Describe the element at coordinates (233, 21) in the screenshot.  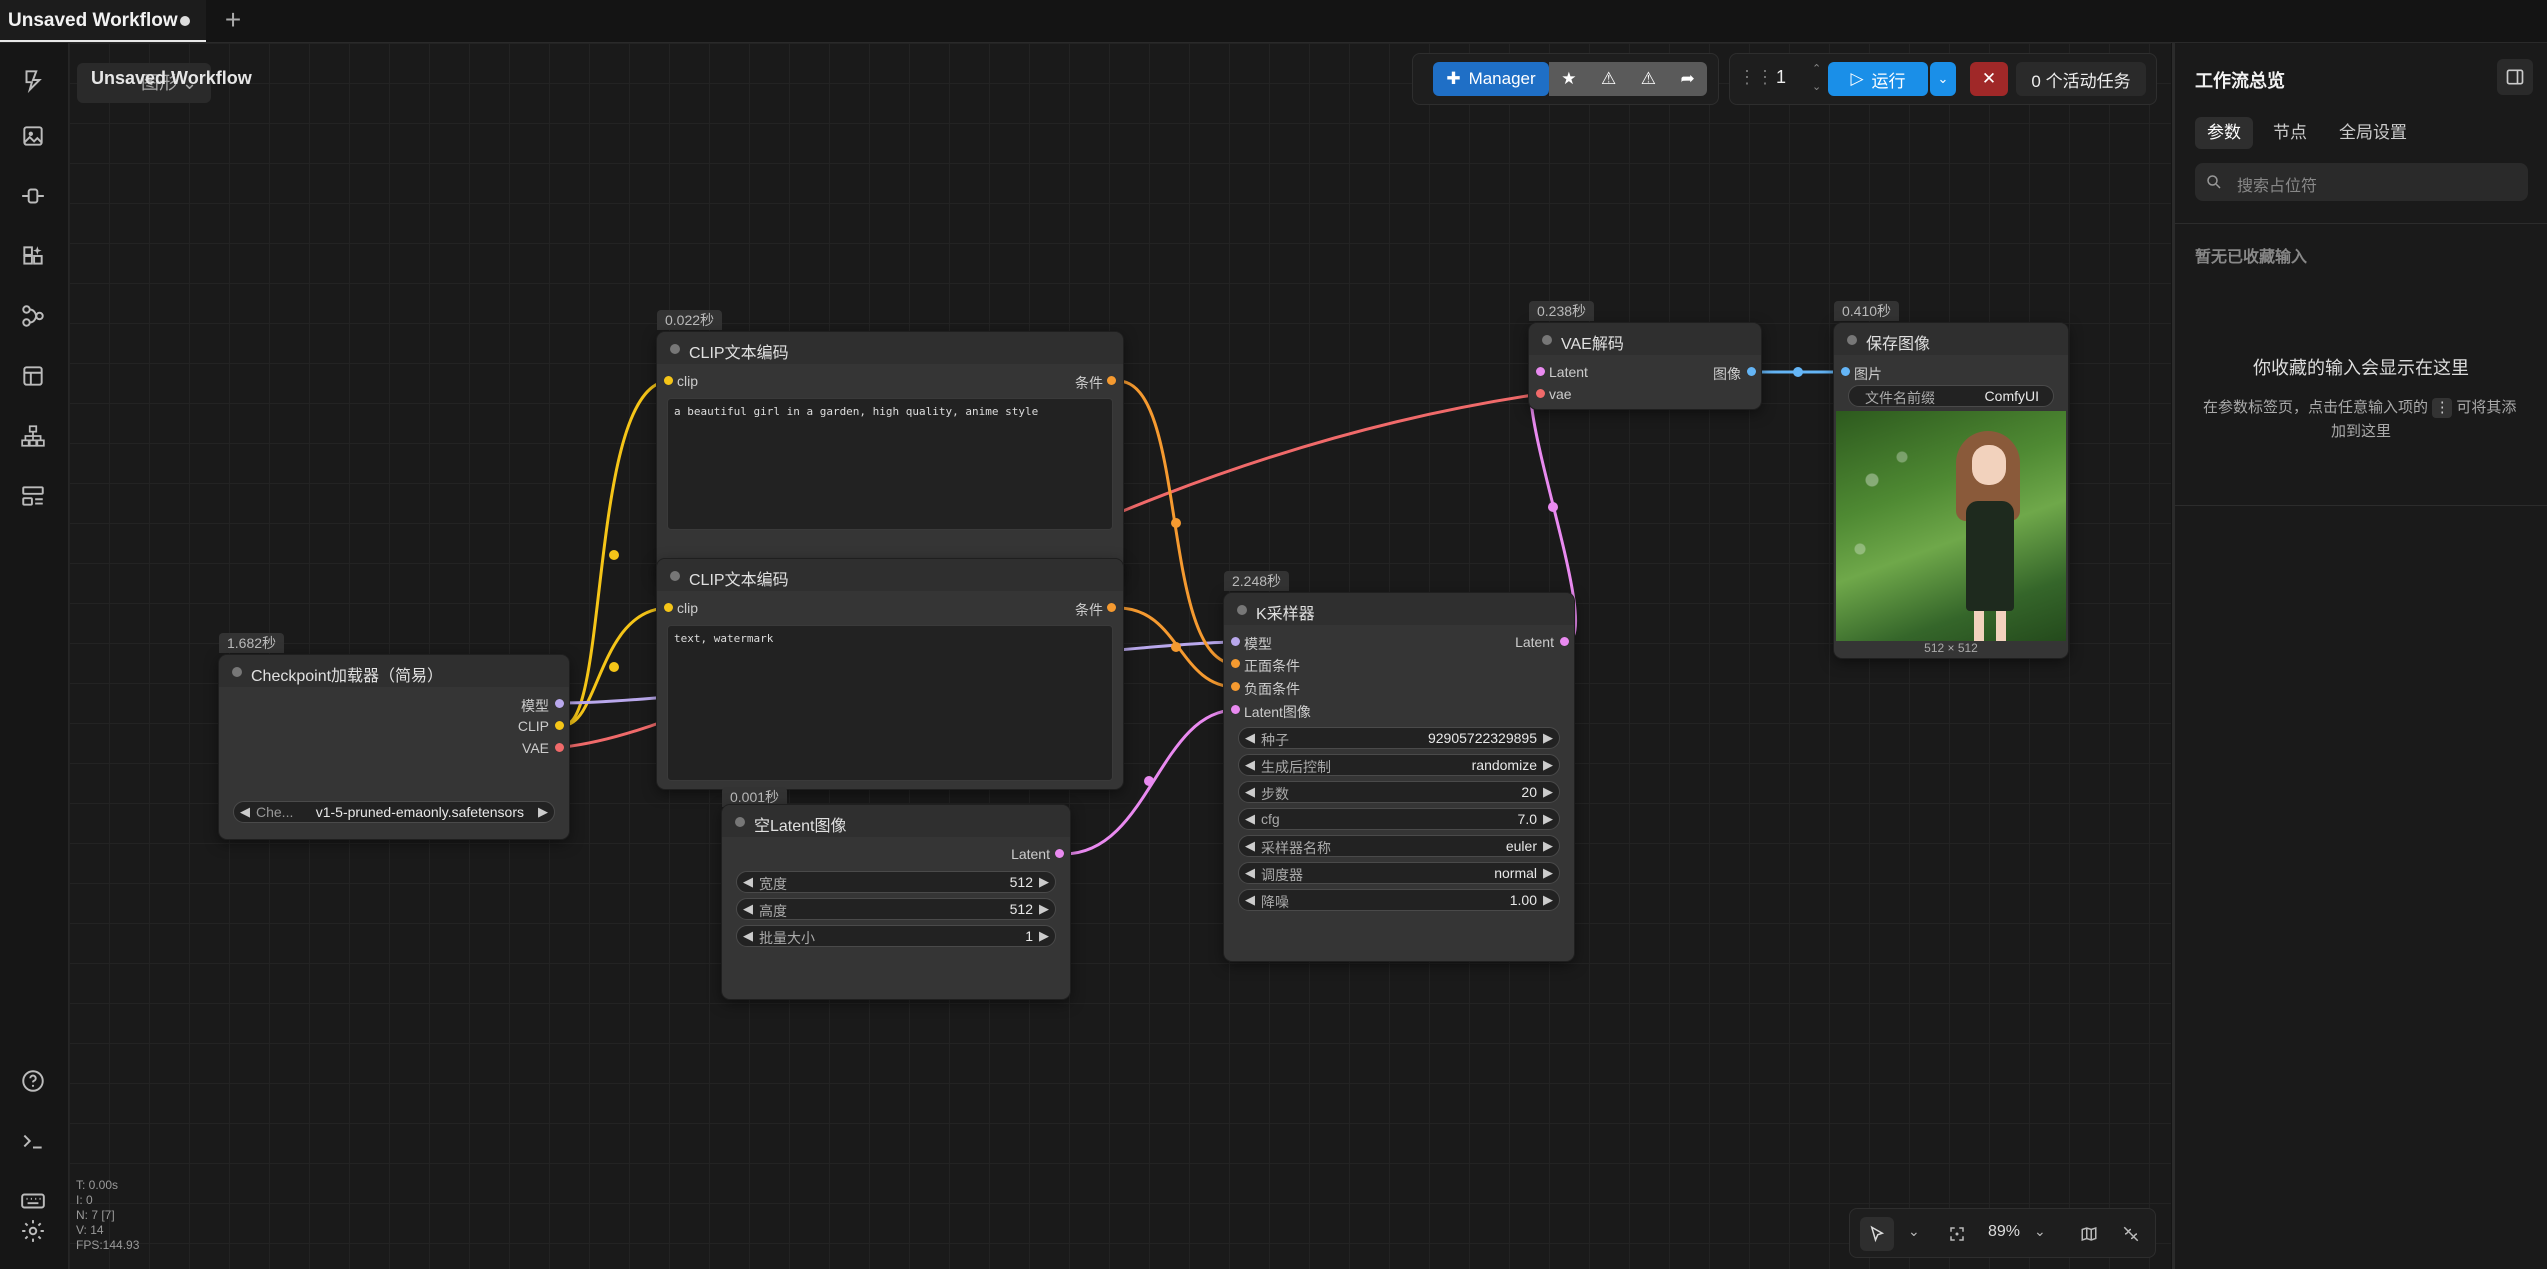
I see `new-tab-button: +` at that location.